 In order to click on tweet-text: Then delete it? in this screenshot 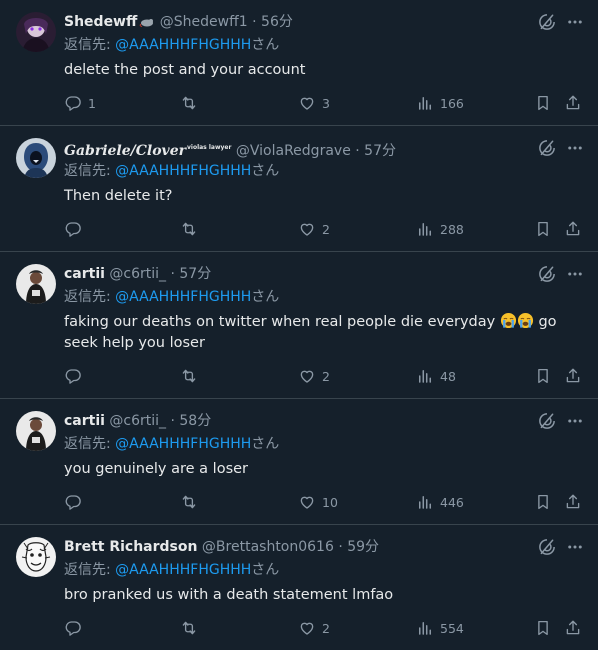, I will do `click(118, 196)`.